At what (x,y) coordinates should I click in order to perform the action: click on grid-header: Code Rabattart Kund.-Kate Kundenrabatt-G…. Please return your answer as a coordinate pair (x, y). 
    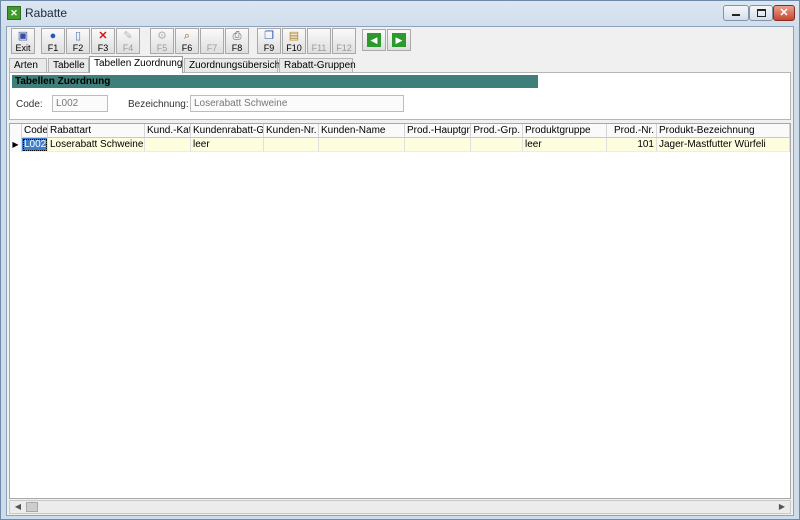
    Looking at the image, I should click on (400, 131).